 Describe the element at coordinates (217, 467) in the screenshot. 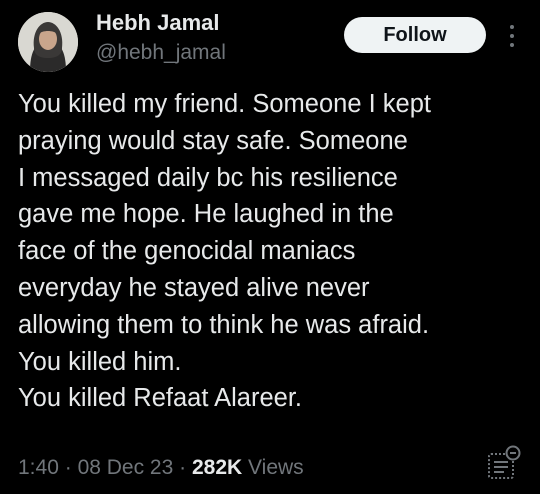

I see `views-count: 282K` at that location.